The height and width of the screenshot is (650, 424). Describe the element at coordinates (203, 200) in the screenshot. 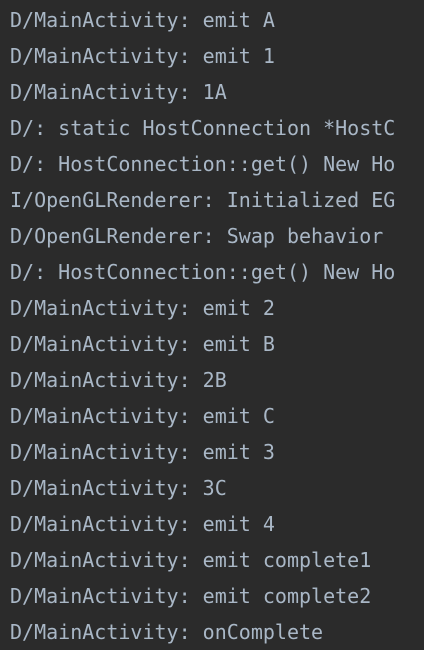

I see `log-line: I/OpenGLRenderer: Initialized EG` at that location.